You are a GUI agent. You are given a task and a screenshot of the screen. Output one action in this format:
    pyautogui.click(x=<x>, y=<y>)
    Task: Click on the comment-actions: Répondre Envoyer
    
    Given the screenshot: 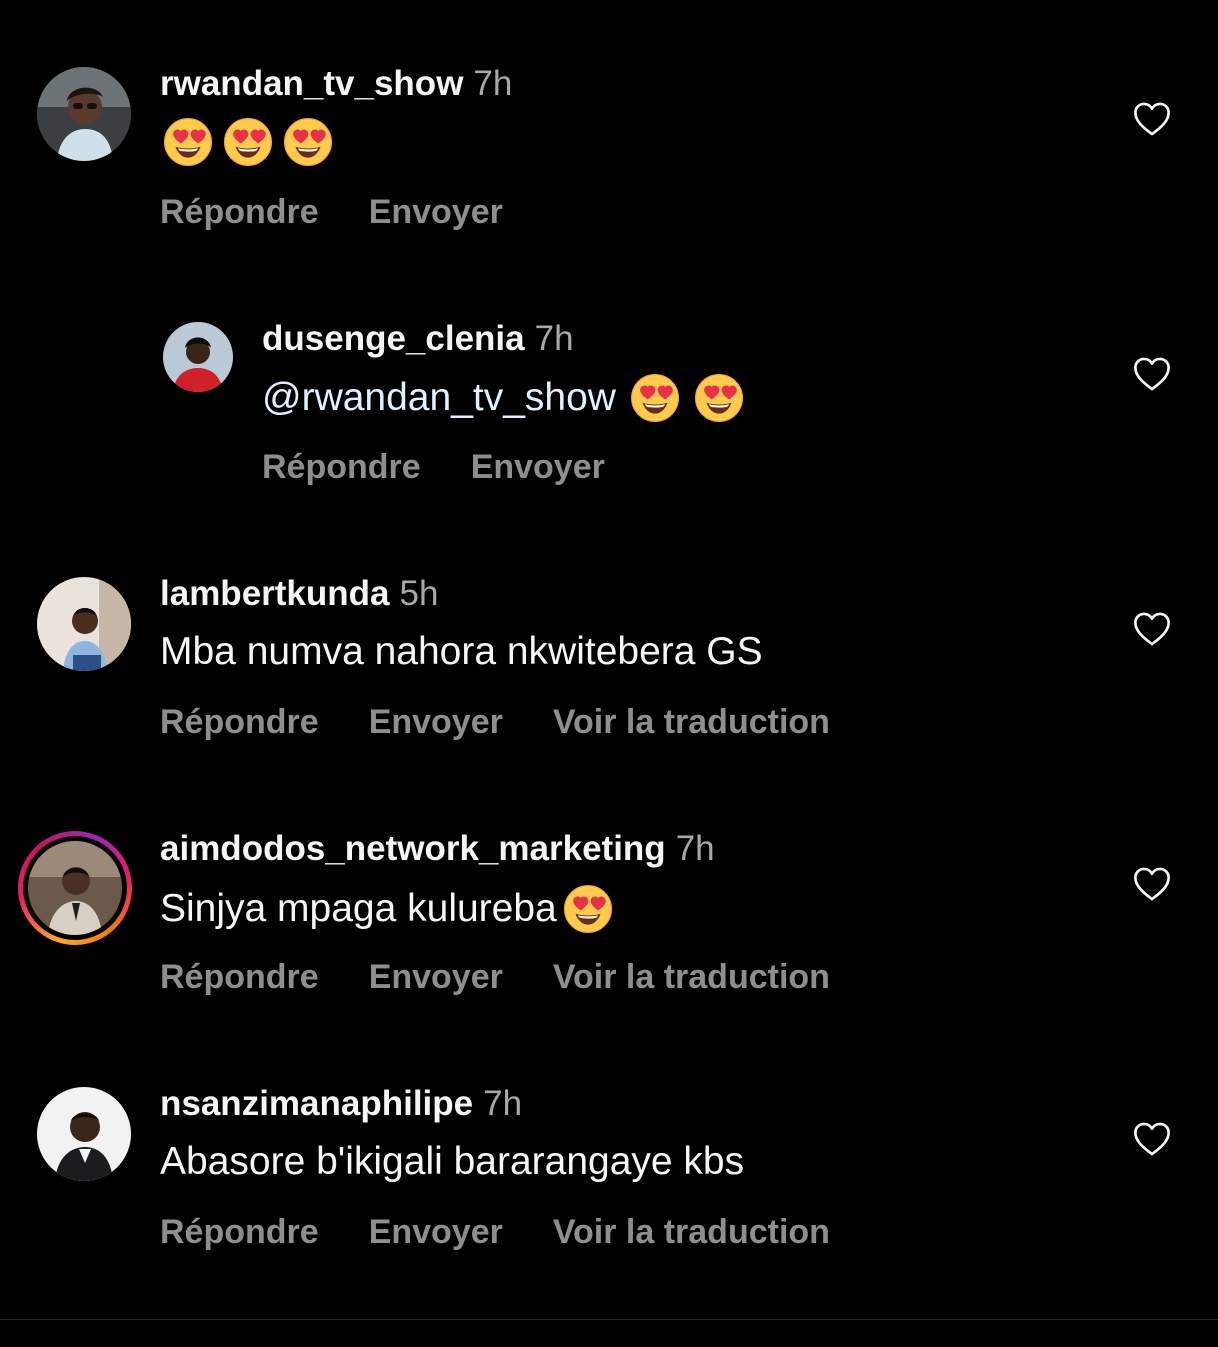 What is the action you would take?
    pyautogui.click(x=458, y=467)
    